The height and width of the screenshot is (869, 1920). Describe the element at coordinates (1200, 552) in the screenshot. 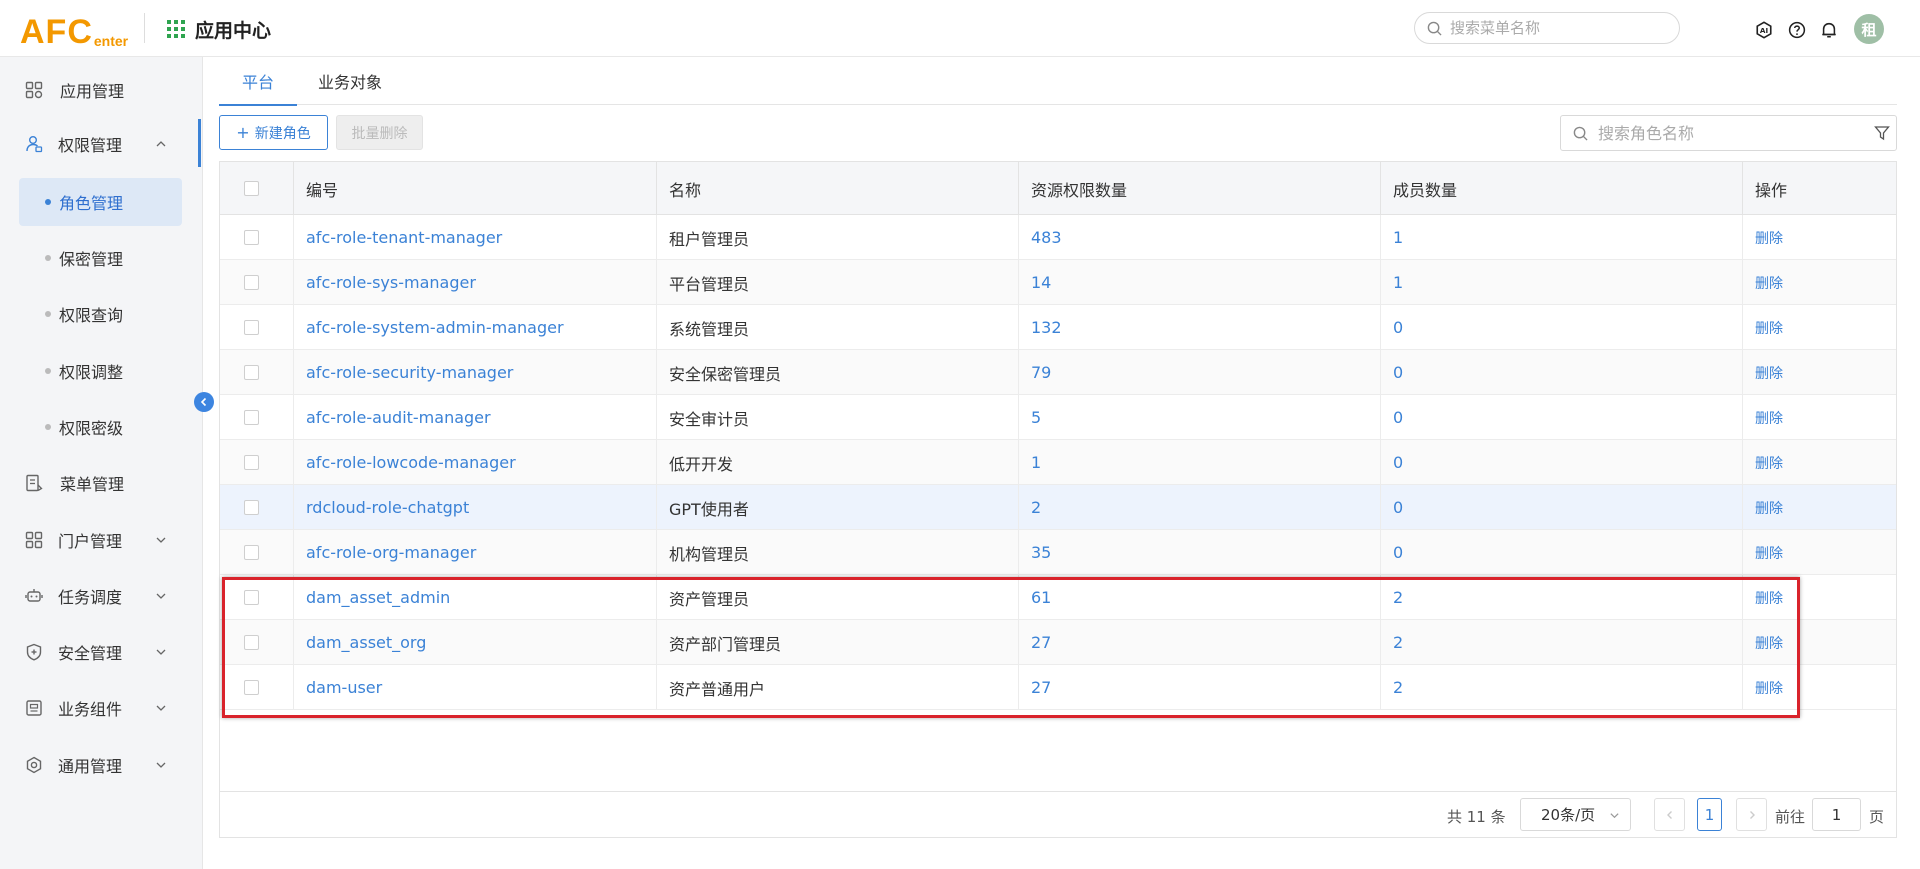

I see `cell-resources: 35` at that location.